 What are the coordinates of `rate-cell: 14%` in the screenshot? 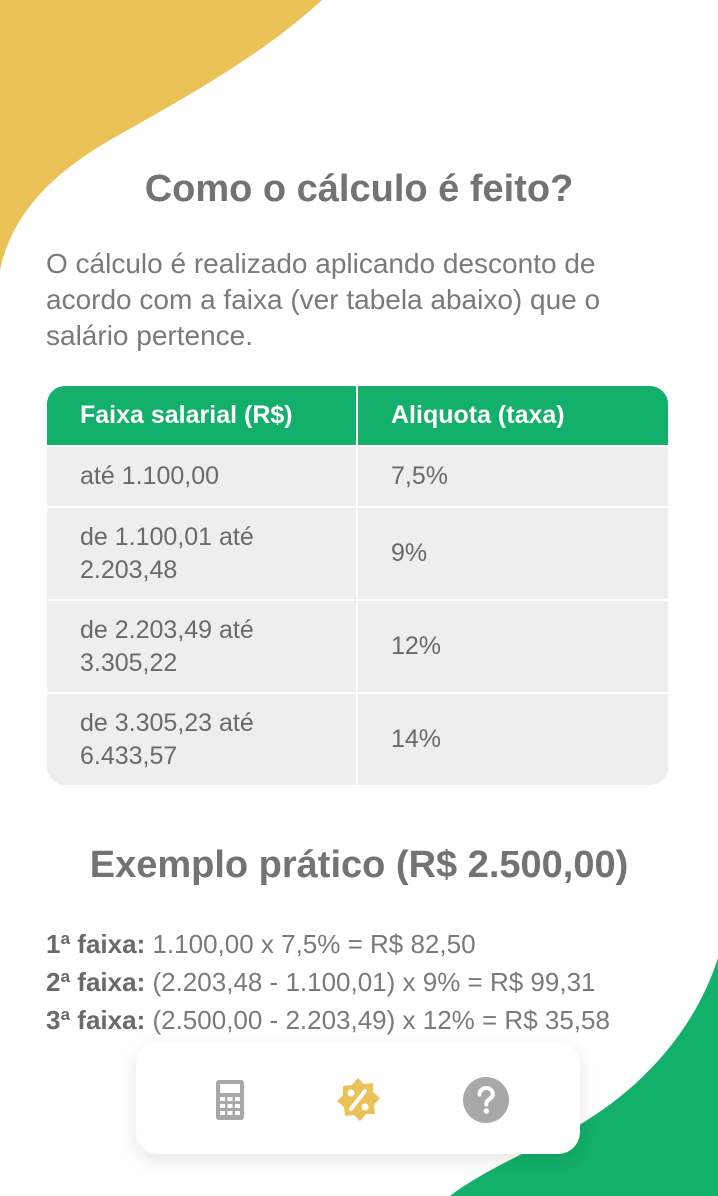 It's located at (512, 738).